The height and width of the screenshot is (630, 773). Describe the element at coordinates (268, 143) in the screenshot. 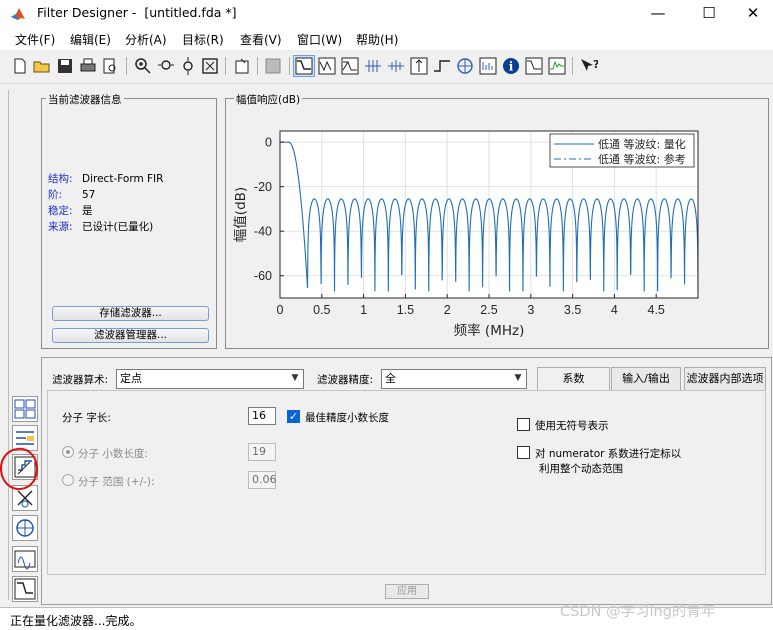

I see `y-tick-label: 0` at that location.